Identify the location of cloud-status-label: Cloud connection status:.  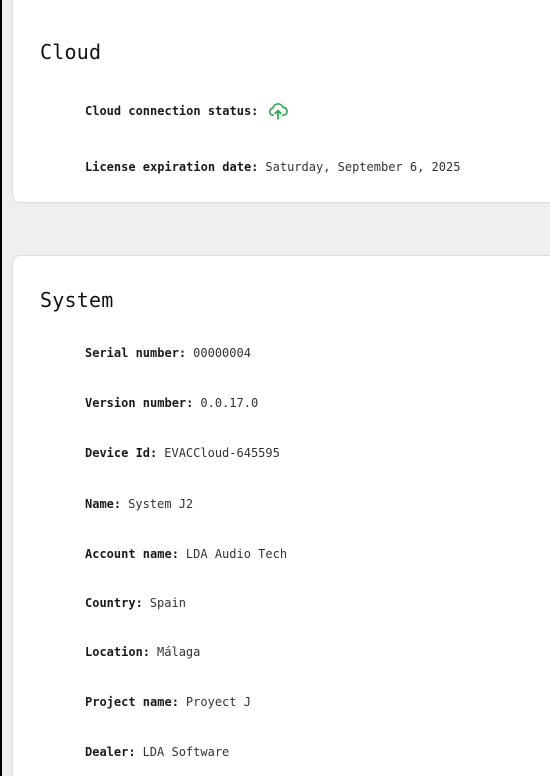
(172, 111).